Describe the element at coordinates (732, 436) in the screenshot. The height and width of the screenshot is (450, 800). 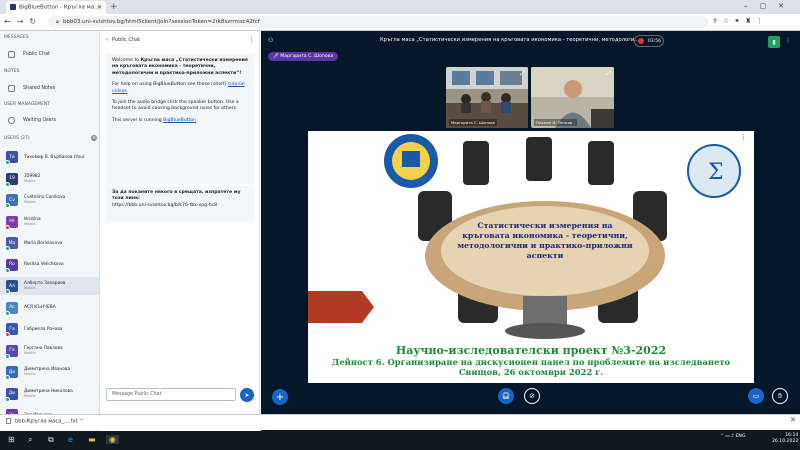
I see `system-tray: ⌃ ▭ ♪ ENG` at that location.